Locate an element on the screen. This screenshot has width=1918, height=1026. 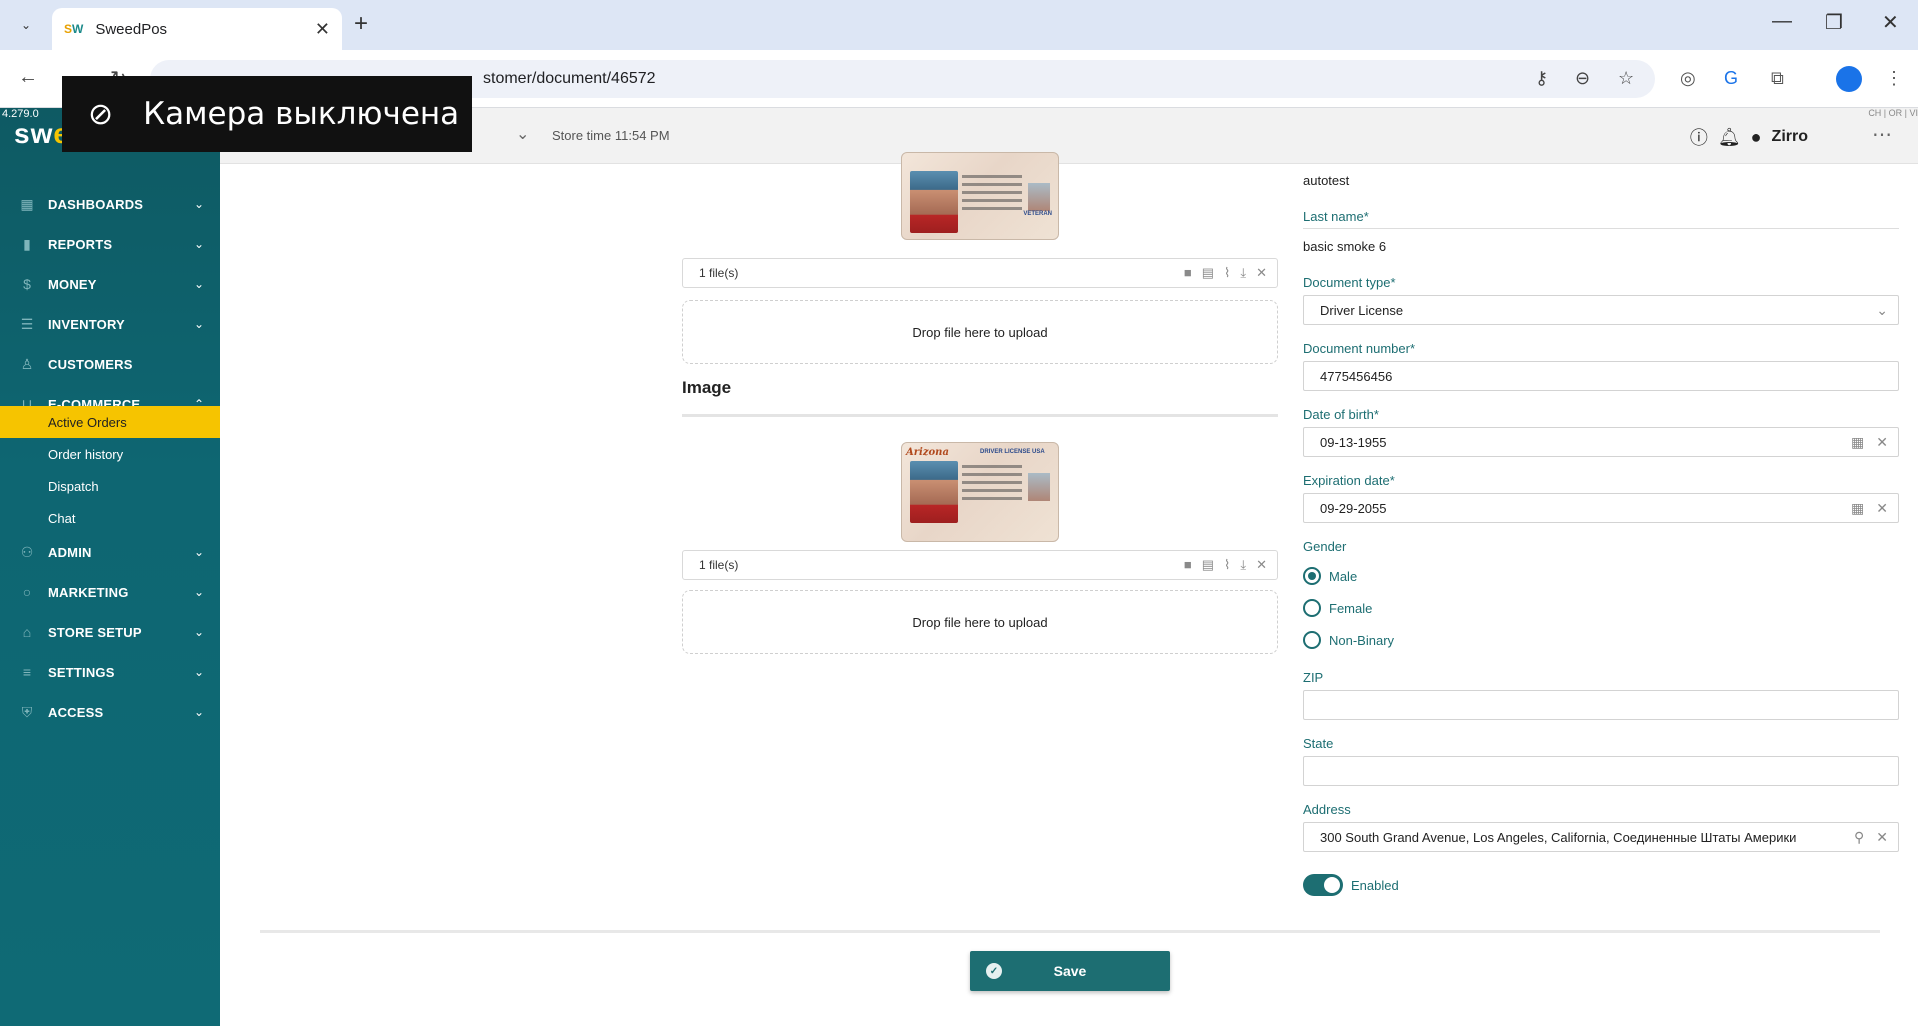
sidebar-item-label: SETTINGS is located at coordinates (81, 672).